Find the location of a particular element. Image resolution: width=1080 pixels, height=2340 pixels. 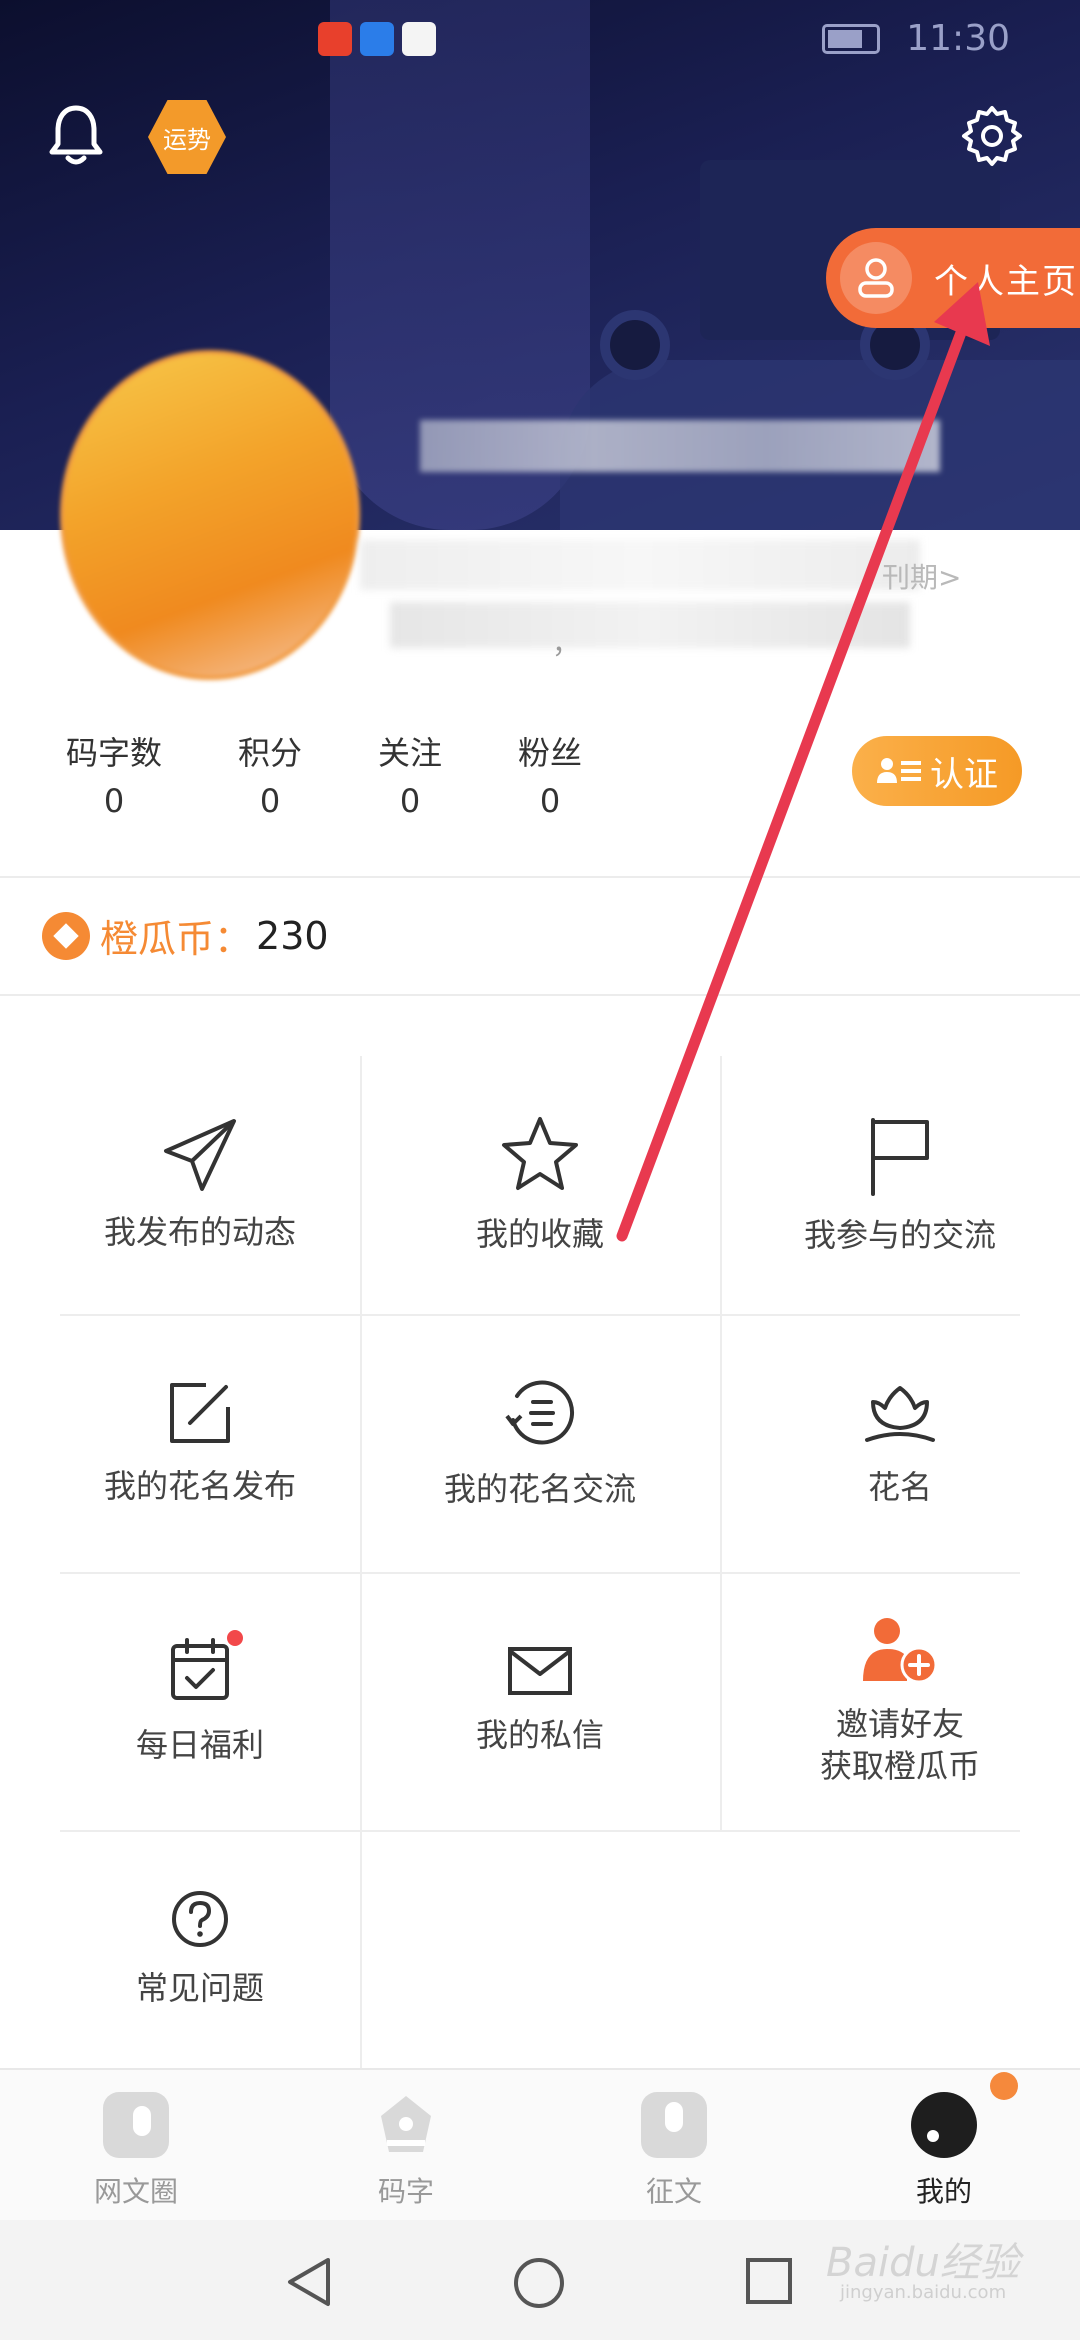

web-circle-icon is located at coordinates (136, 2125).